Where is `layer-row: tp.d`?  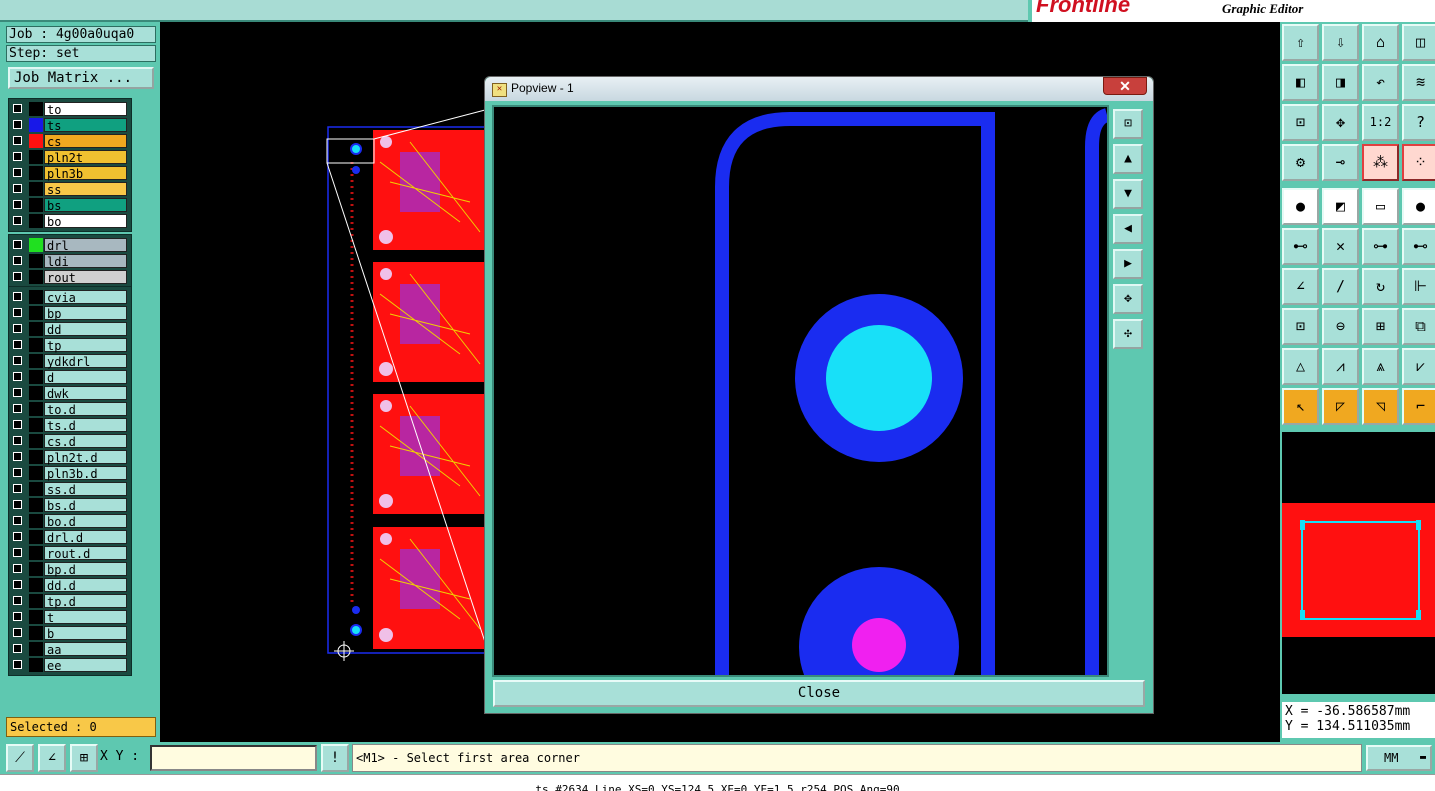
layer-row: tp.d is located at coordinates (70, 601).